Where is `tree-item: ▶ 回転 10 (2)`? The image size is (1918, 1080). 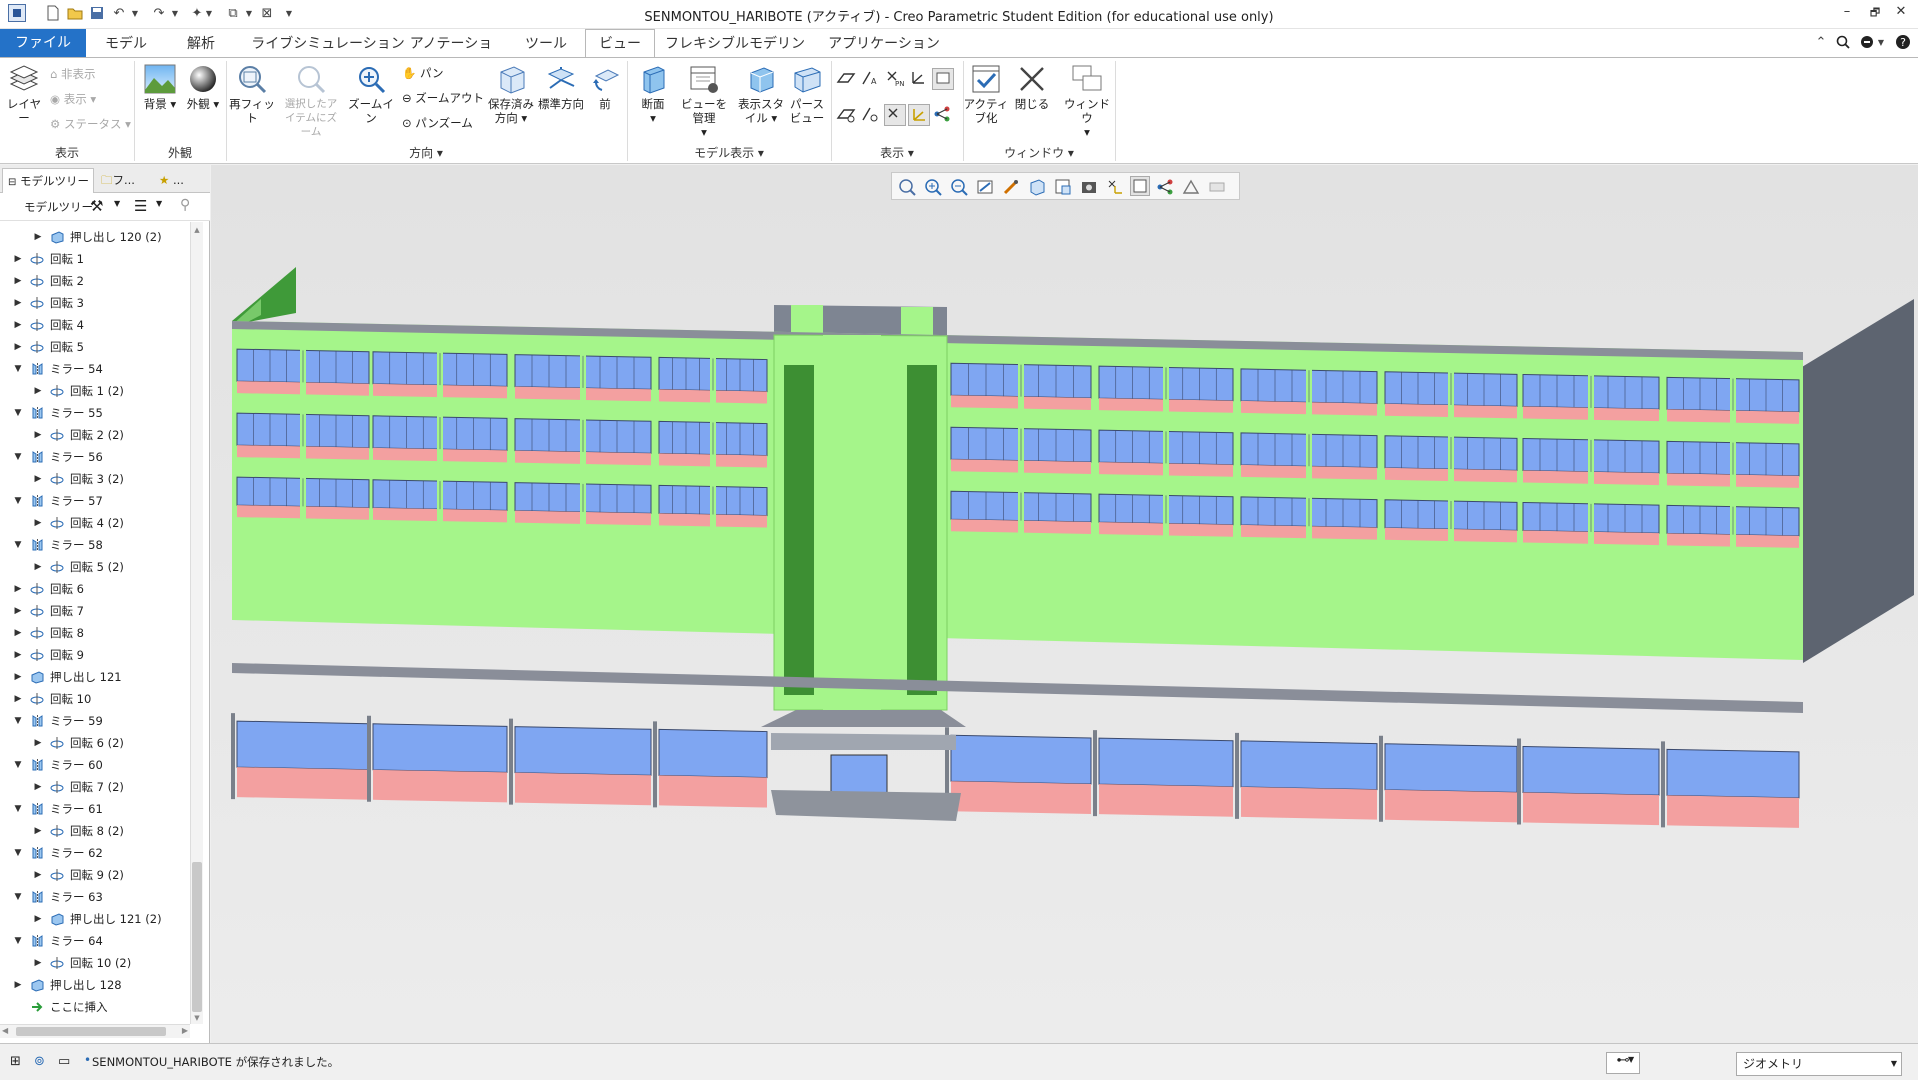
tree-item: ▶ 回転 10 (2) is located at coordinates (95, 963).